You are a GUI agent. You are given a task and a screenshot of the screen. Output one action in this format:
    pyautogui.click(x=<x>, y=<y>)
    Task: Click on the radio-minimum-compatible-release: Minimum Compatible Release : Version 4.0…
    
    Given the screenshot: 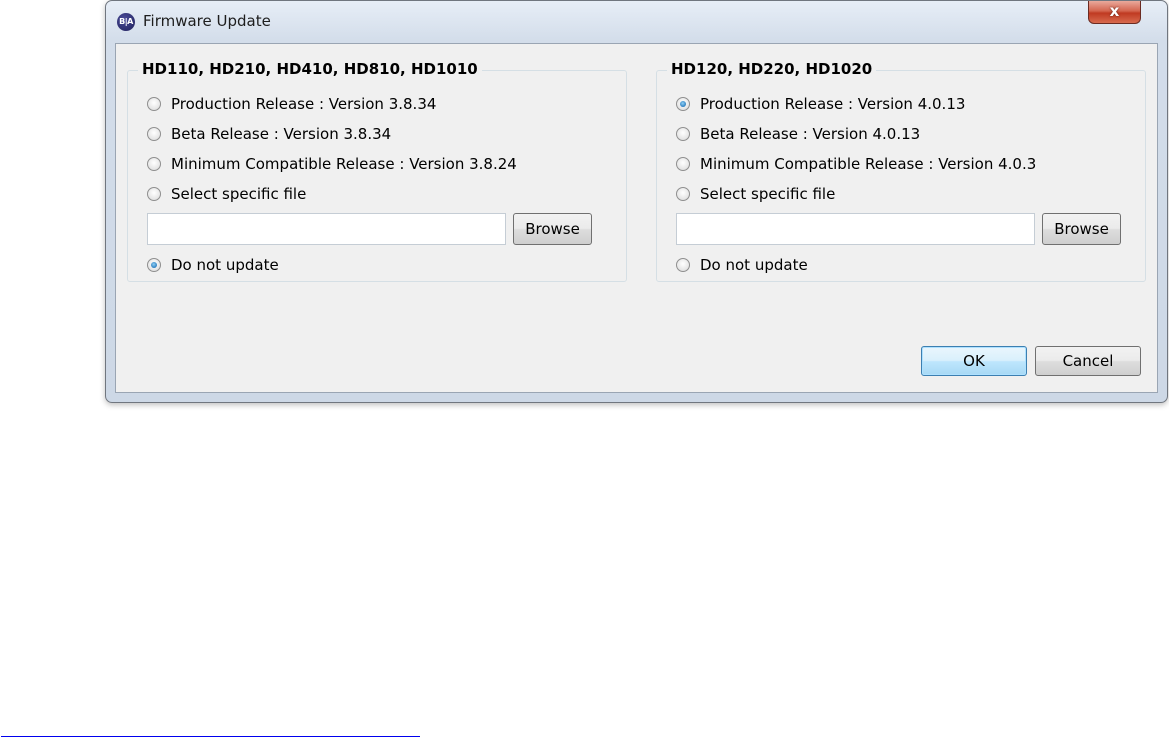 What is the action you would take?
    pyautogui.click(x=856, y=164)
    